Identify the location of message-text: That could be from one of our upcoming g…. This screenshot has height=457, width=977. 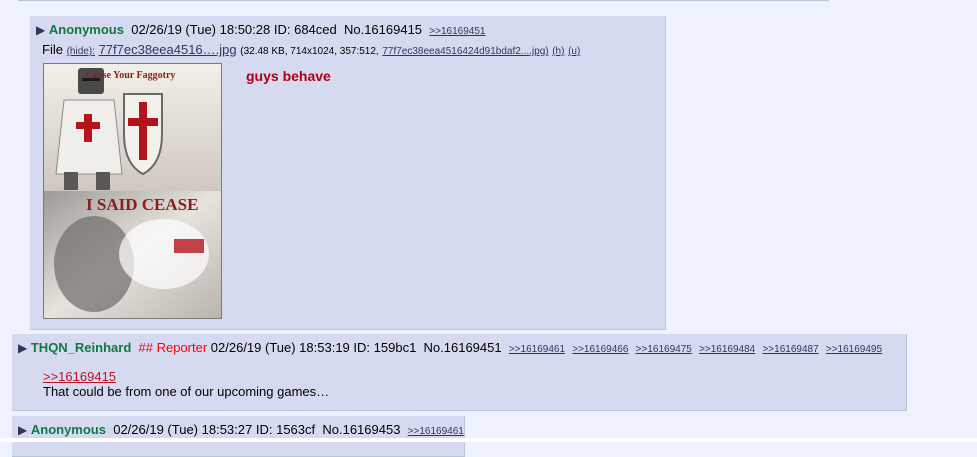
(186, 391).